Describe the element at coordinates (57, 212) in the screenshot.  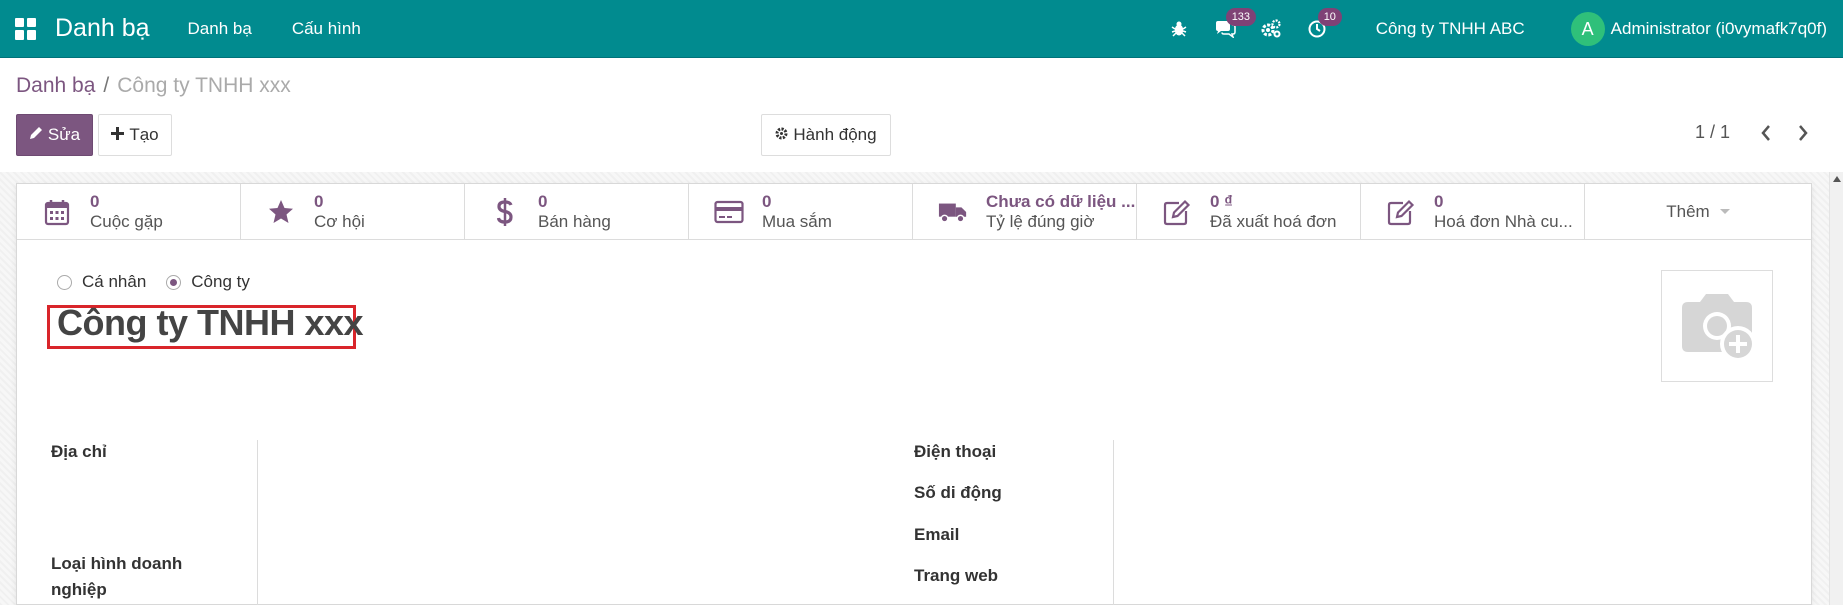
I see `calendar-icon` at that location.